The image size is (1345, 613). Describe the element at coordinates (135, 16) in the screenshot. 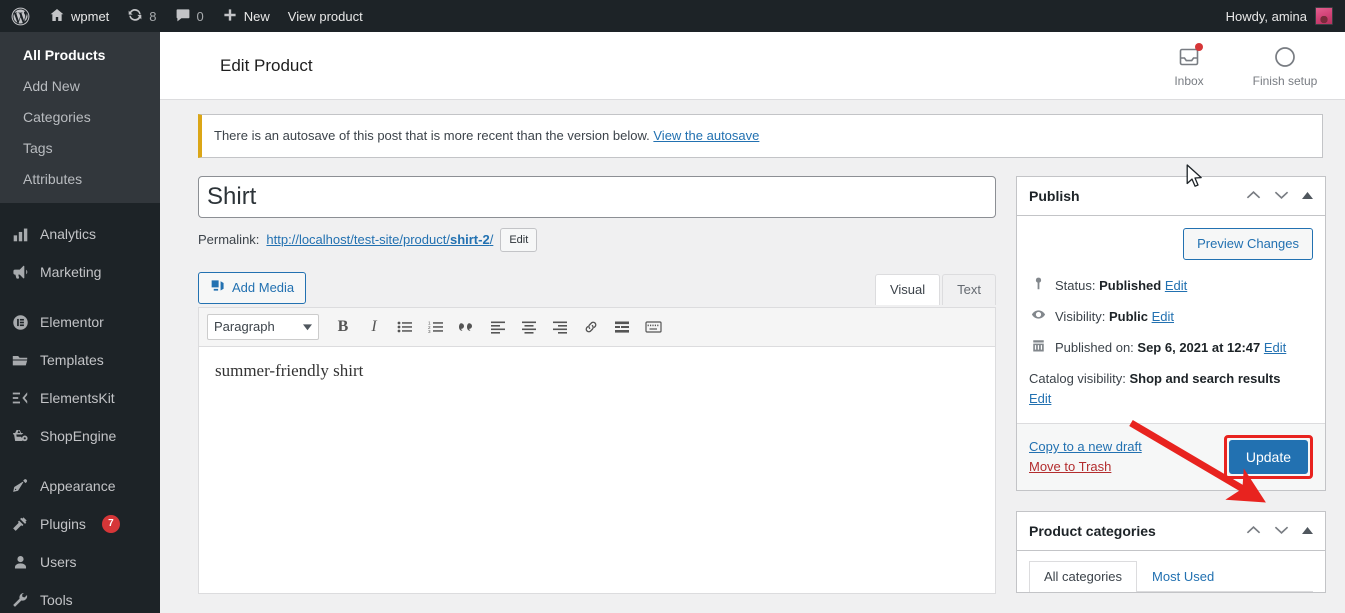

I see `updates-icon` at that location.